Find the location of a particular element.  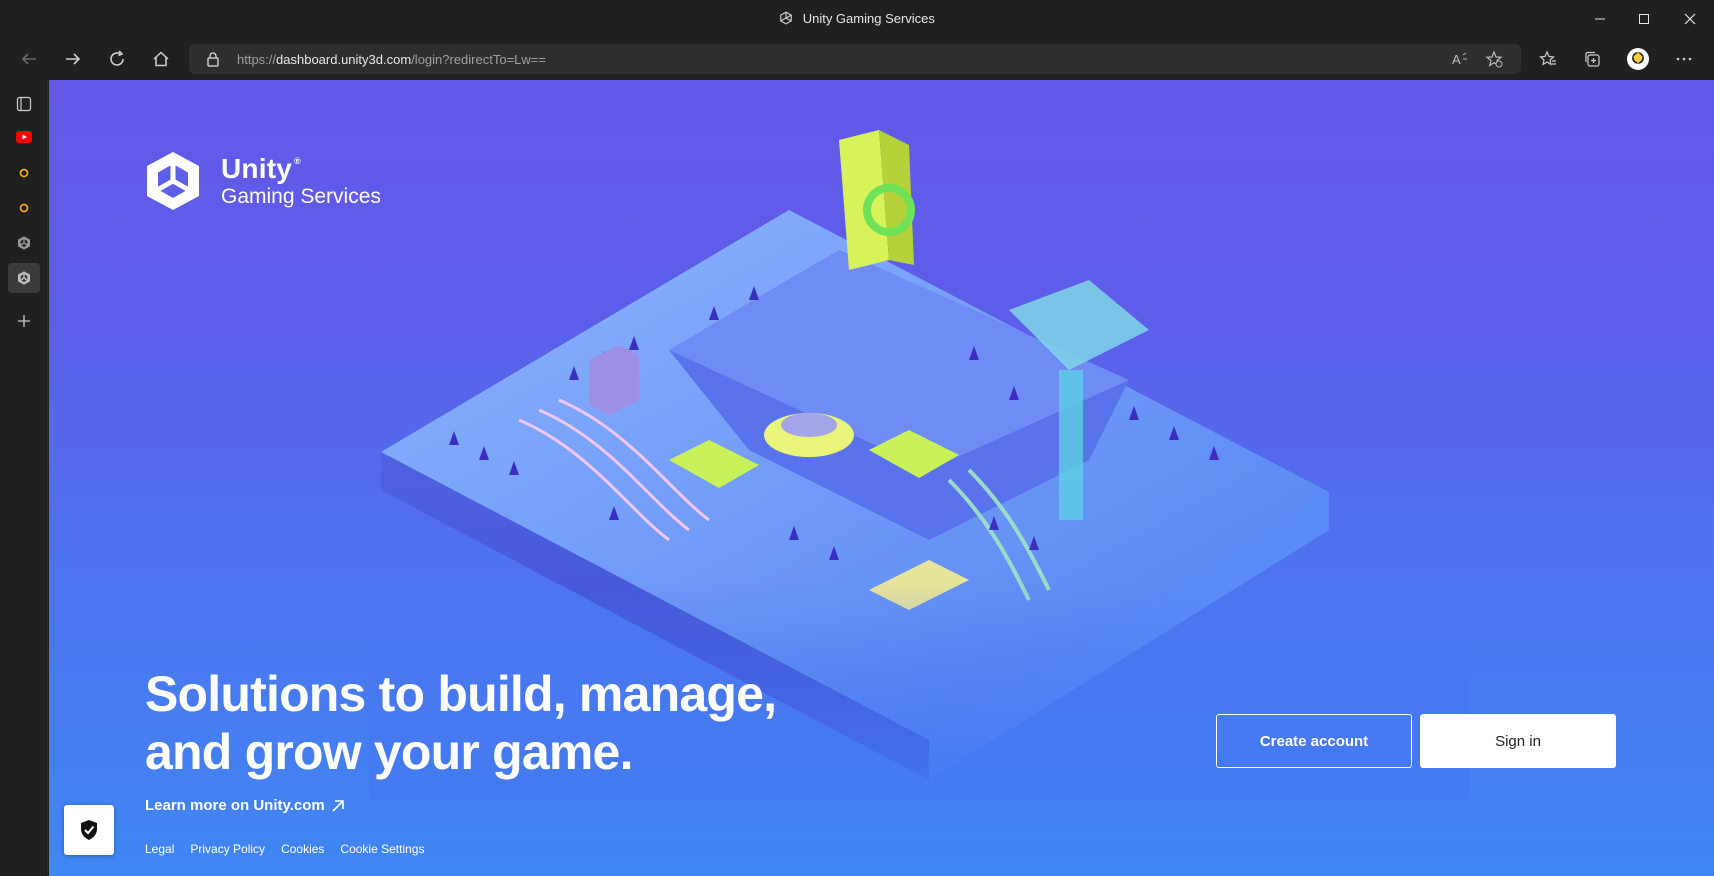

home-button is located at coordinates (161, 59).